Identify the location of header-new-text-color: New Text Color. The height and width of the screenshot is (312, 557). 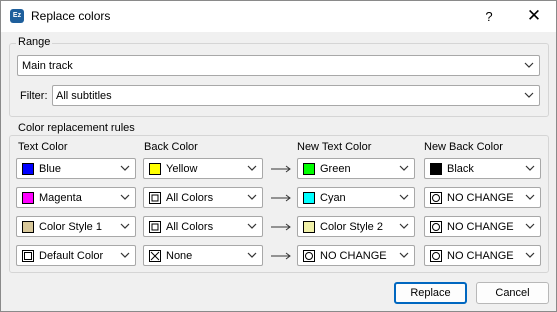
(334, 147).